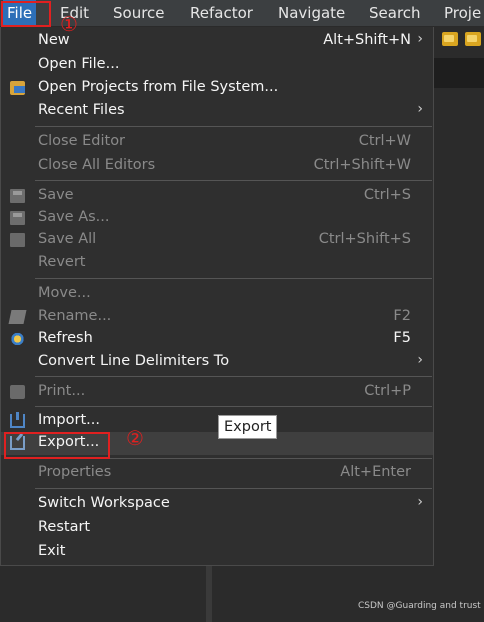 The width and height of the screenshot is (484, 622). What do you see at coordinates (364, 239) in the screenshot?
I see `menu-item-shortcut: Ctrl+Shift+S` at bounding box center [364, 239].